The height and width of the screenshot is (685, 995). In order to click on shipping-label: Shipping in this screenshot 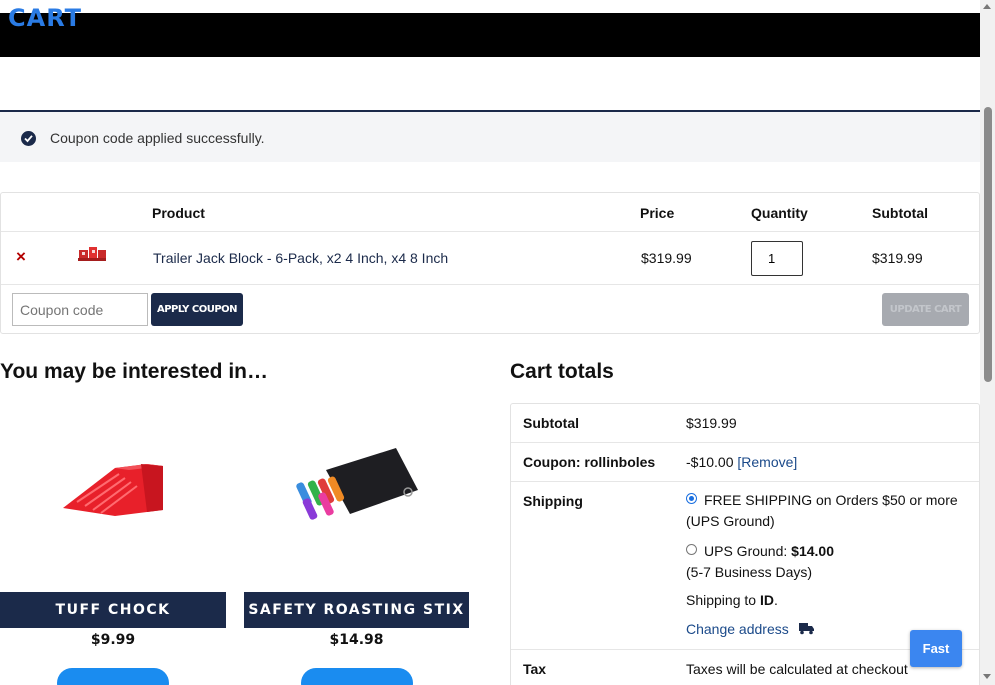, I will do `click(553, 501)`.